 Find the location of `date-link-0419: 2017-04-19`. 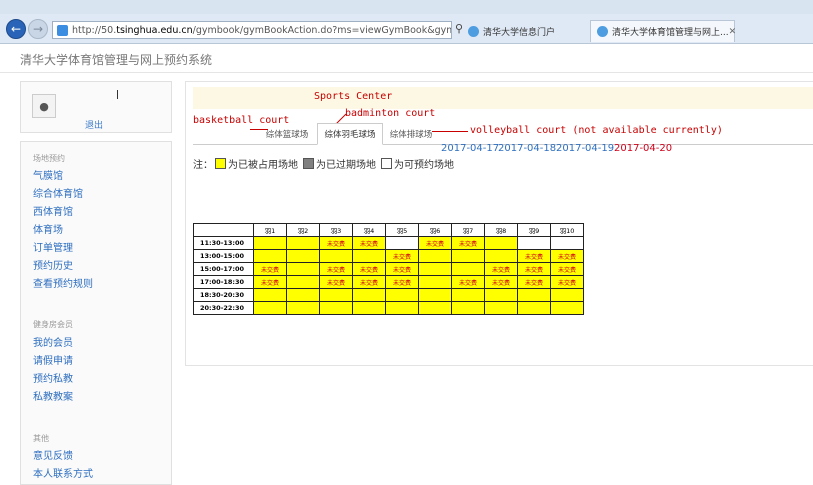

date-link-0419: 2017-04-19 is located at coordinates (585, 148).